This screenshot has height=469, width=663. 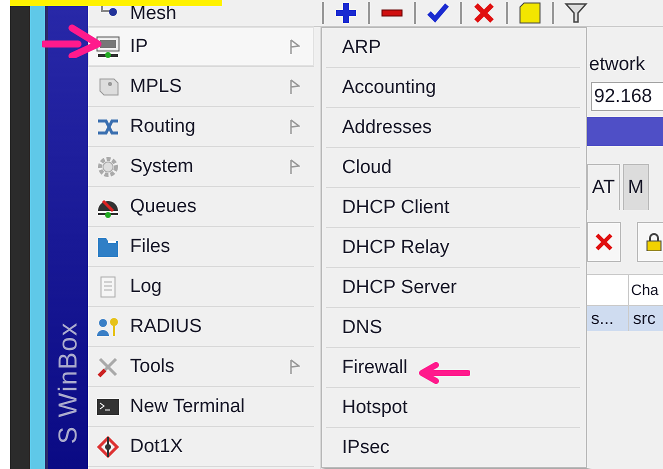 What do you see at coordinates (453, 48) in the screenshot?
I see `submenu-item: ARP` at bounding box center [453, 48].